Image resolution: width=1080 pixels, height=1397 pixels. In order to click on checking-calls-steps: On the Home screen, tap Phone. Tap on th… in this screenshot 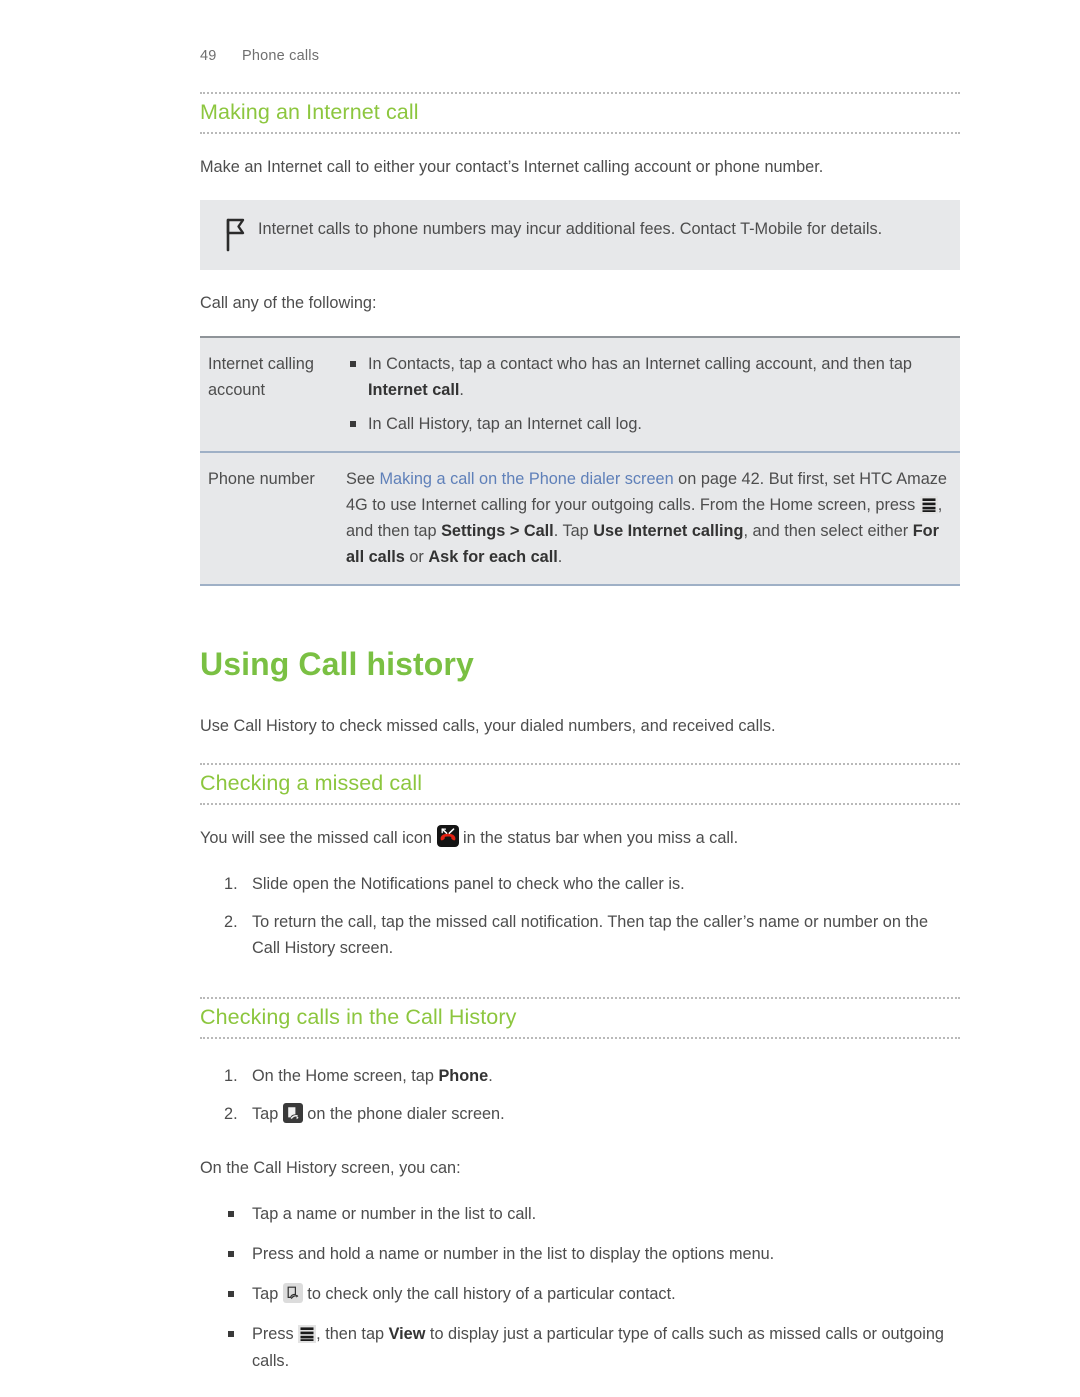, I will do `click(580, 1095)`.